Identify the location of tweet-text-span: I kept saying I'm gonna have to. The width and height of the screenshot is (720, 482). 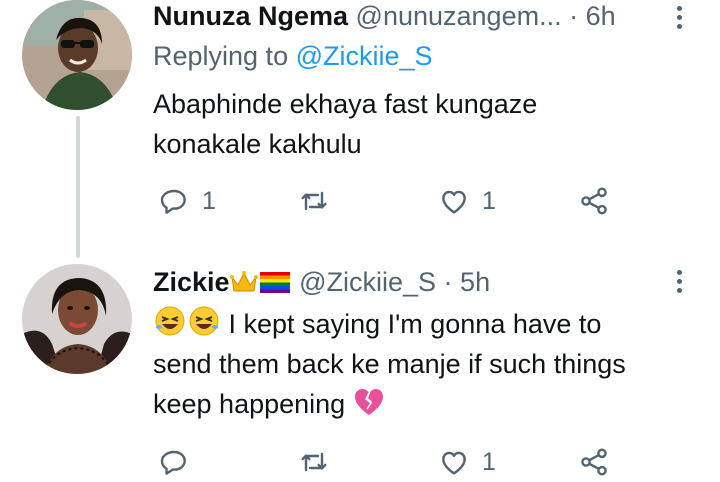
(415, 324).